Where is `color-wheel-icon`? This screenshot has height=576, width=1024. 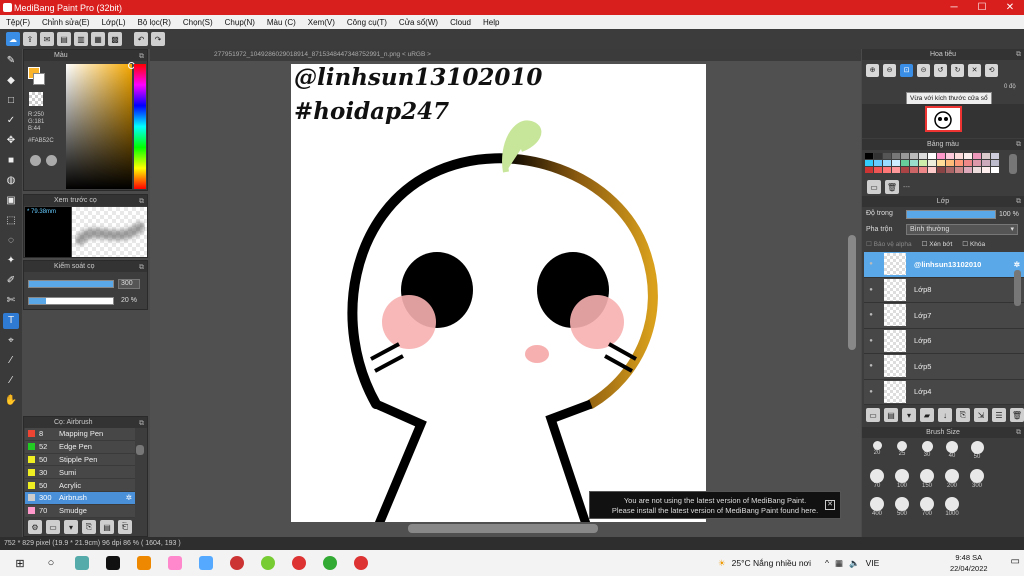 color-wheel-icon is located at coordinates (35, 160).